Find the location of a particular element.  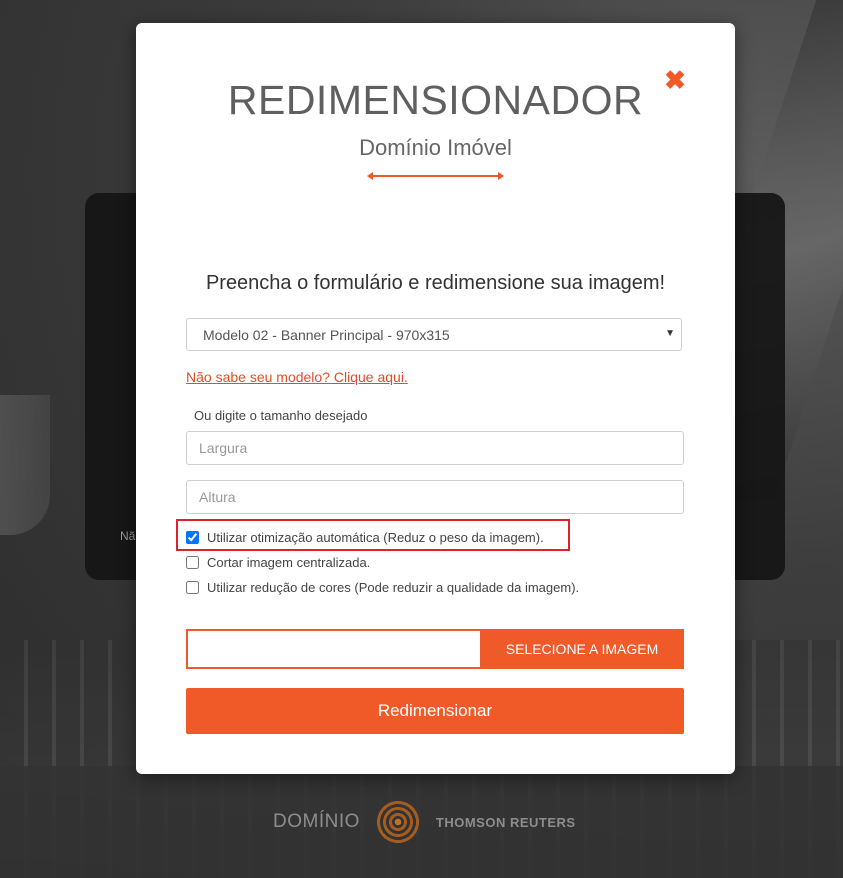

title-divider-arrow-icon is located at coordinates (435, 176).